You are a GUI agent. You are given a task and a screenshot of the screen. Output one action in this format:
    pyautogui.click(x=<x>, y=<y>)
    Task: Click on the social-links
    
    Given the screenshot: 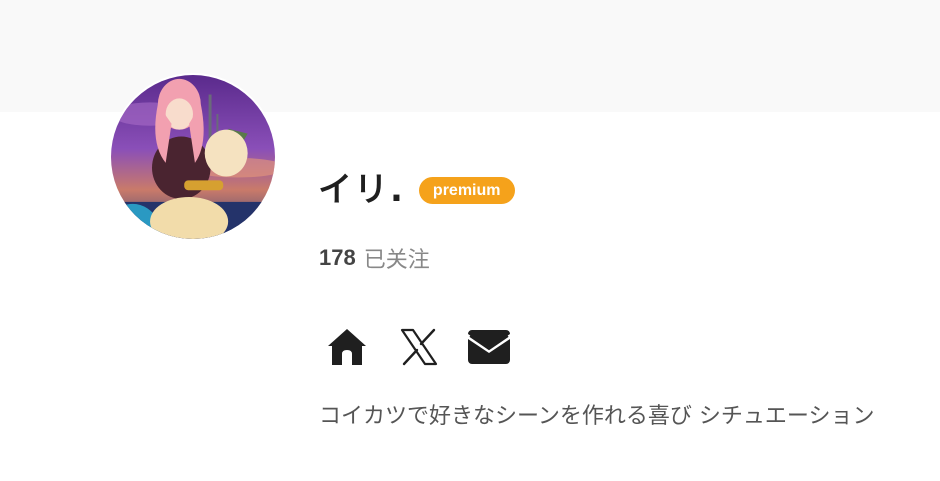 What is the action you would take?
    pyautogui.click(x=418, y=347)
    